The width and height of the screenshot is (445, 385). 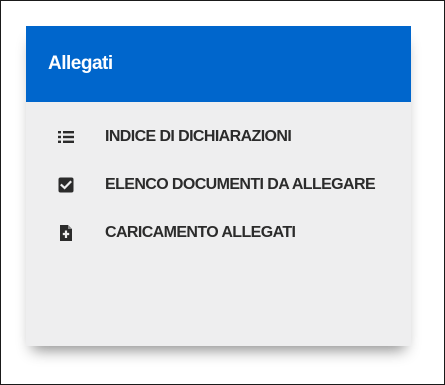 What do you see at coordinates (240, 184) in the screenshot?
I see `menu-item-label: ELENCO DOCUMENTI DA ALLEGARE` at bounding box center [240, 184].